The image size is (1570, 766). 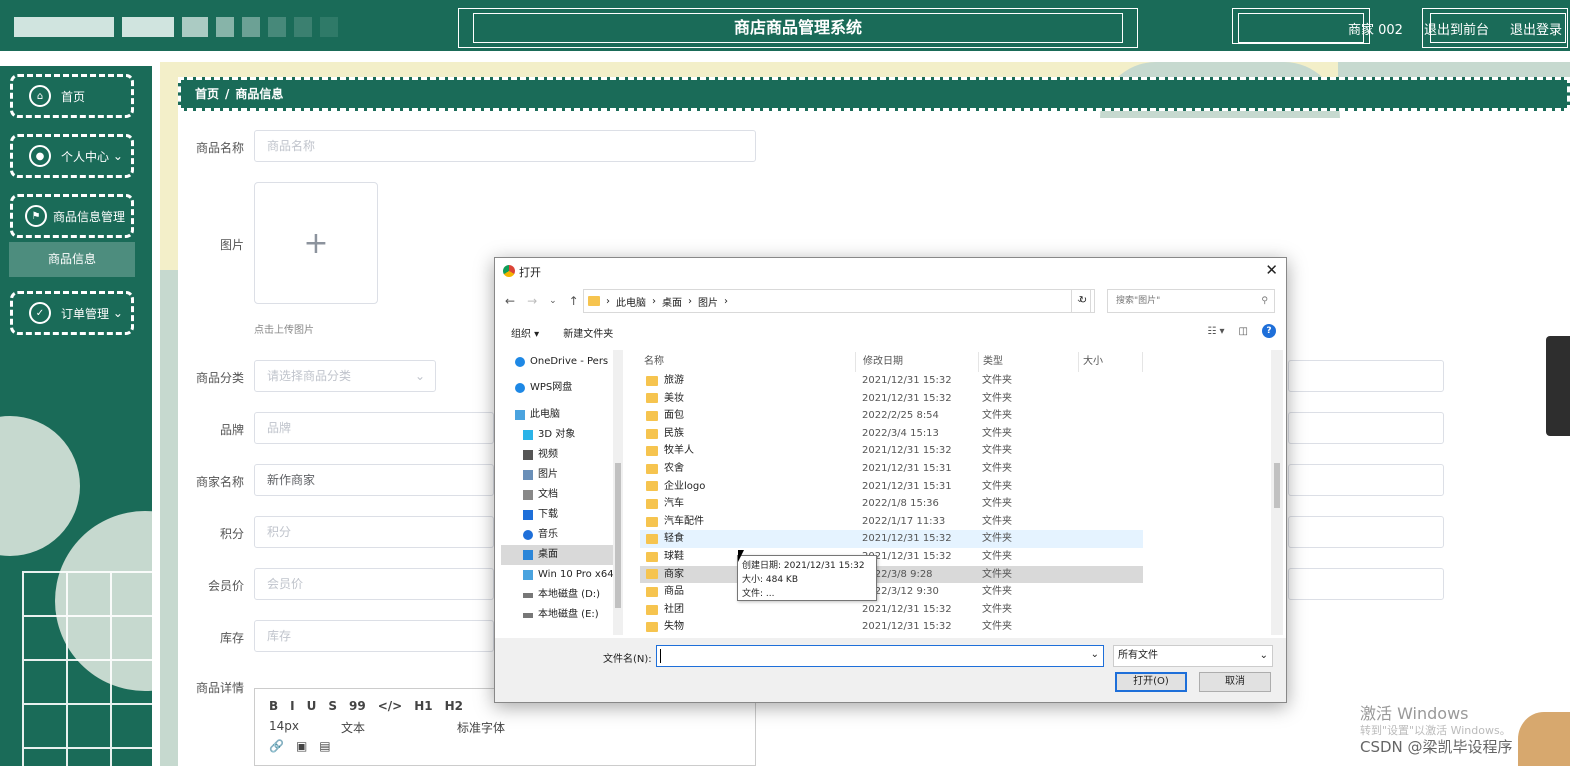 What do you see at coordinates (891, 627) in the screenshot?
I see `file-row: 失物 2021/12/31 15:32 文件夹` at bounding box center [891, 627].